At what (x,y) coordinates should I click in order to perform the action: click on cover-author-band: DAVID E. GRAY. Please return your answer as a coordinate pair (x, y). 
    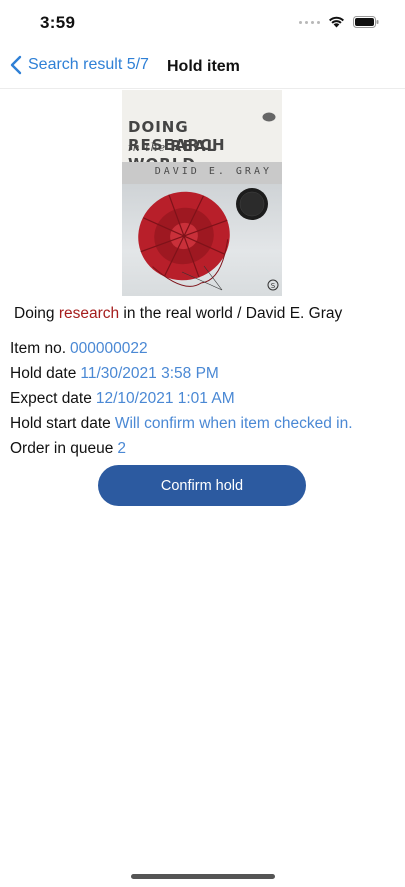
    Looking at the image, I should click on (202, 173).